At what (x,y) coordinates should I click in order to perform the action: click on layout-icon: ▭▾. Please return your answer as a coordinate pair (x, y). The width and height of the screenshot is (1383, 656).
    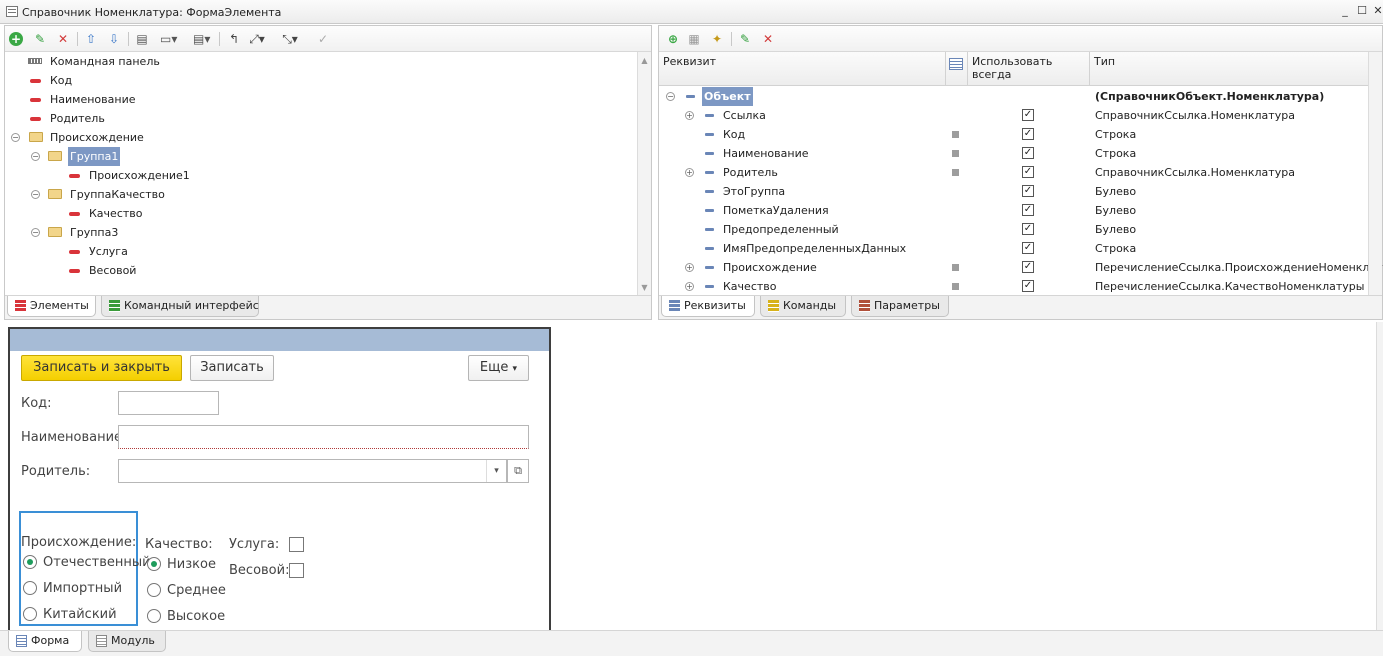
    Looking at the image, I should click on (168, 39).